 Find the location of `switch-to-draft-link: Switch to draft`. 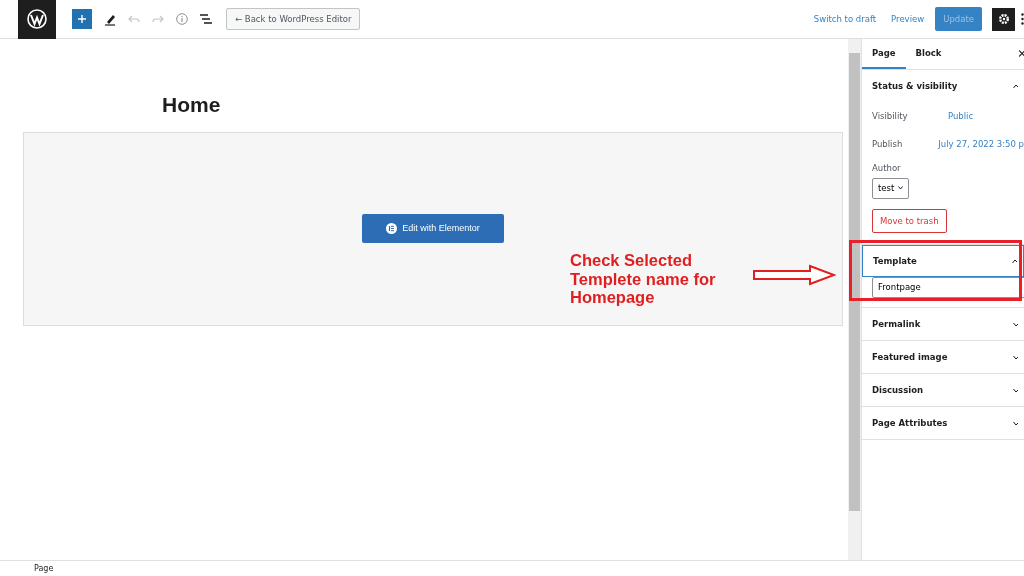

switch-to-draft-link: Switch to draft is located at coordinates (845, 19).